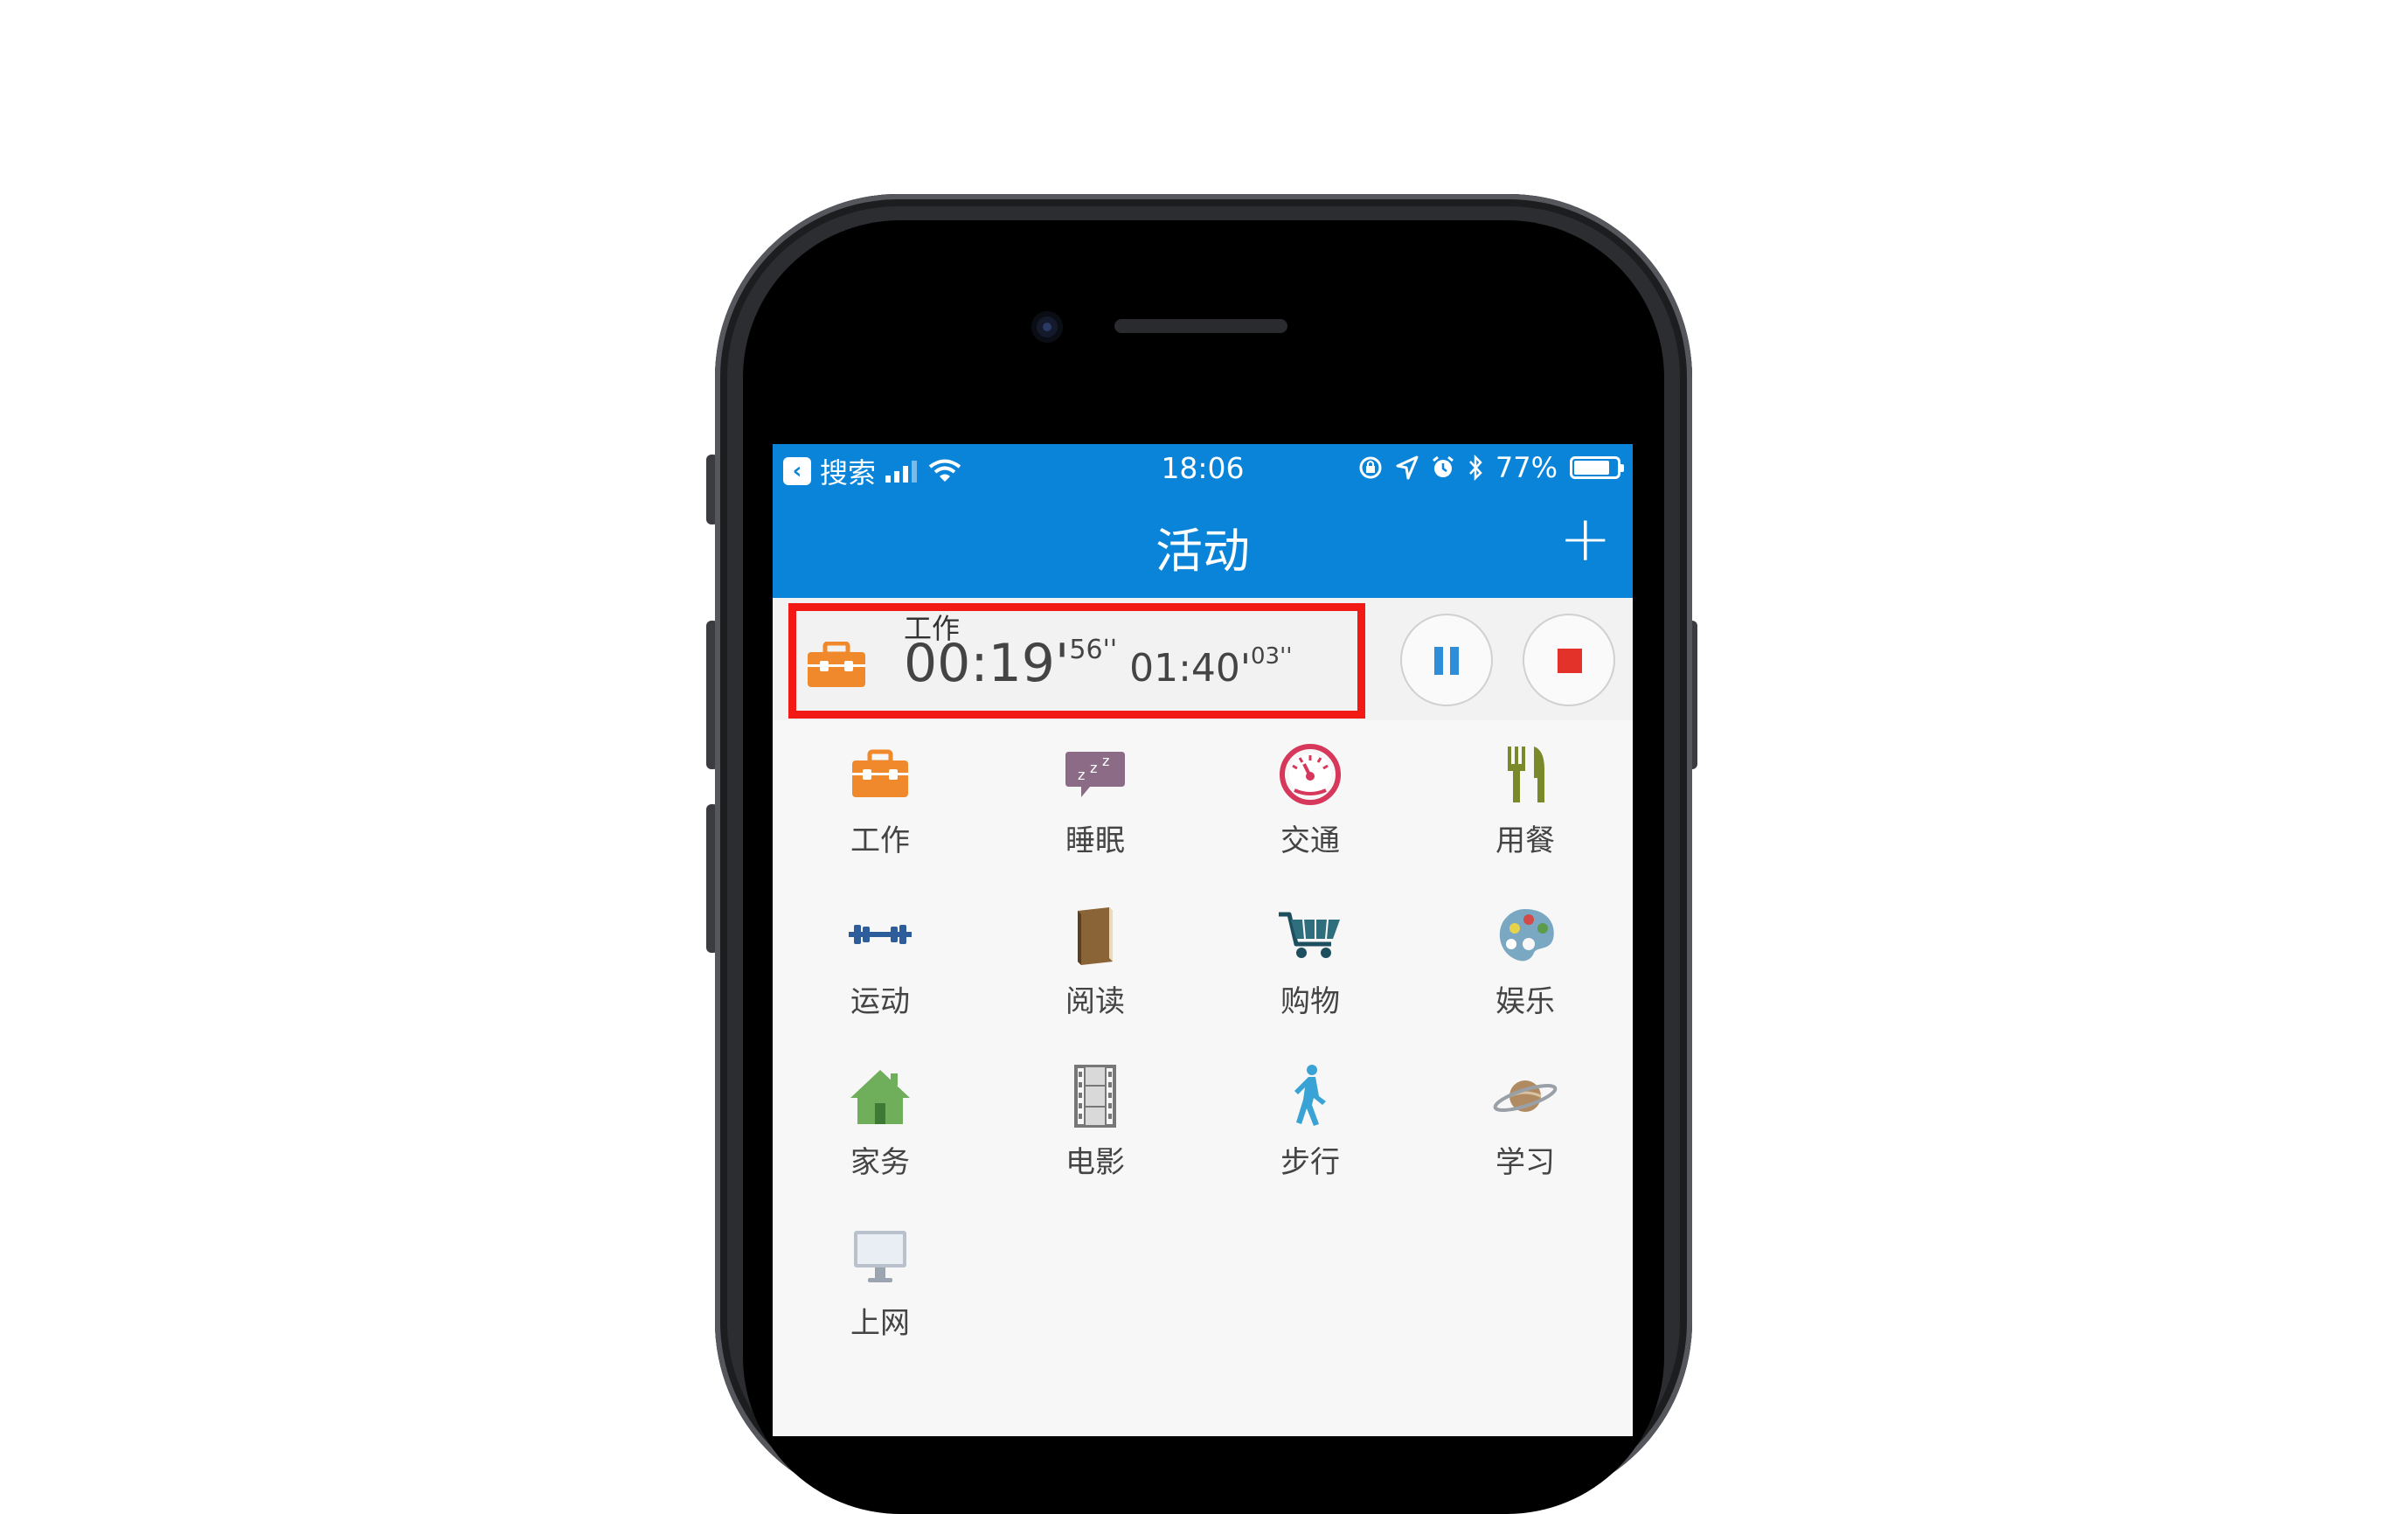 Image resolution: width=2408 pixels, height=1514 pixels. What do you see at coordinates (1526, 775) in the screenshot?
I see `fork-knife-icon` at bounding box center [1526, 775].